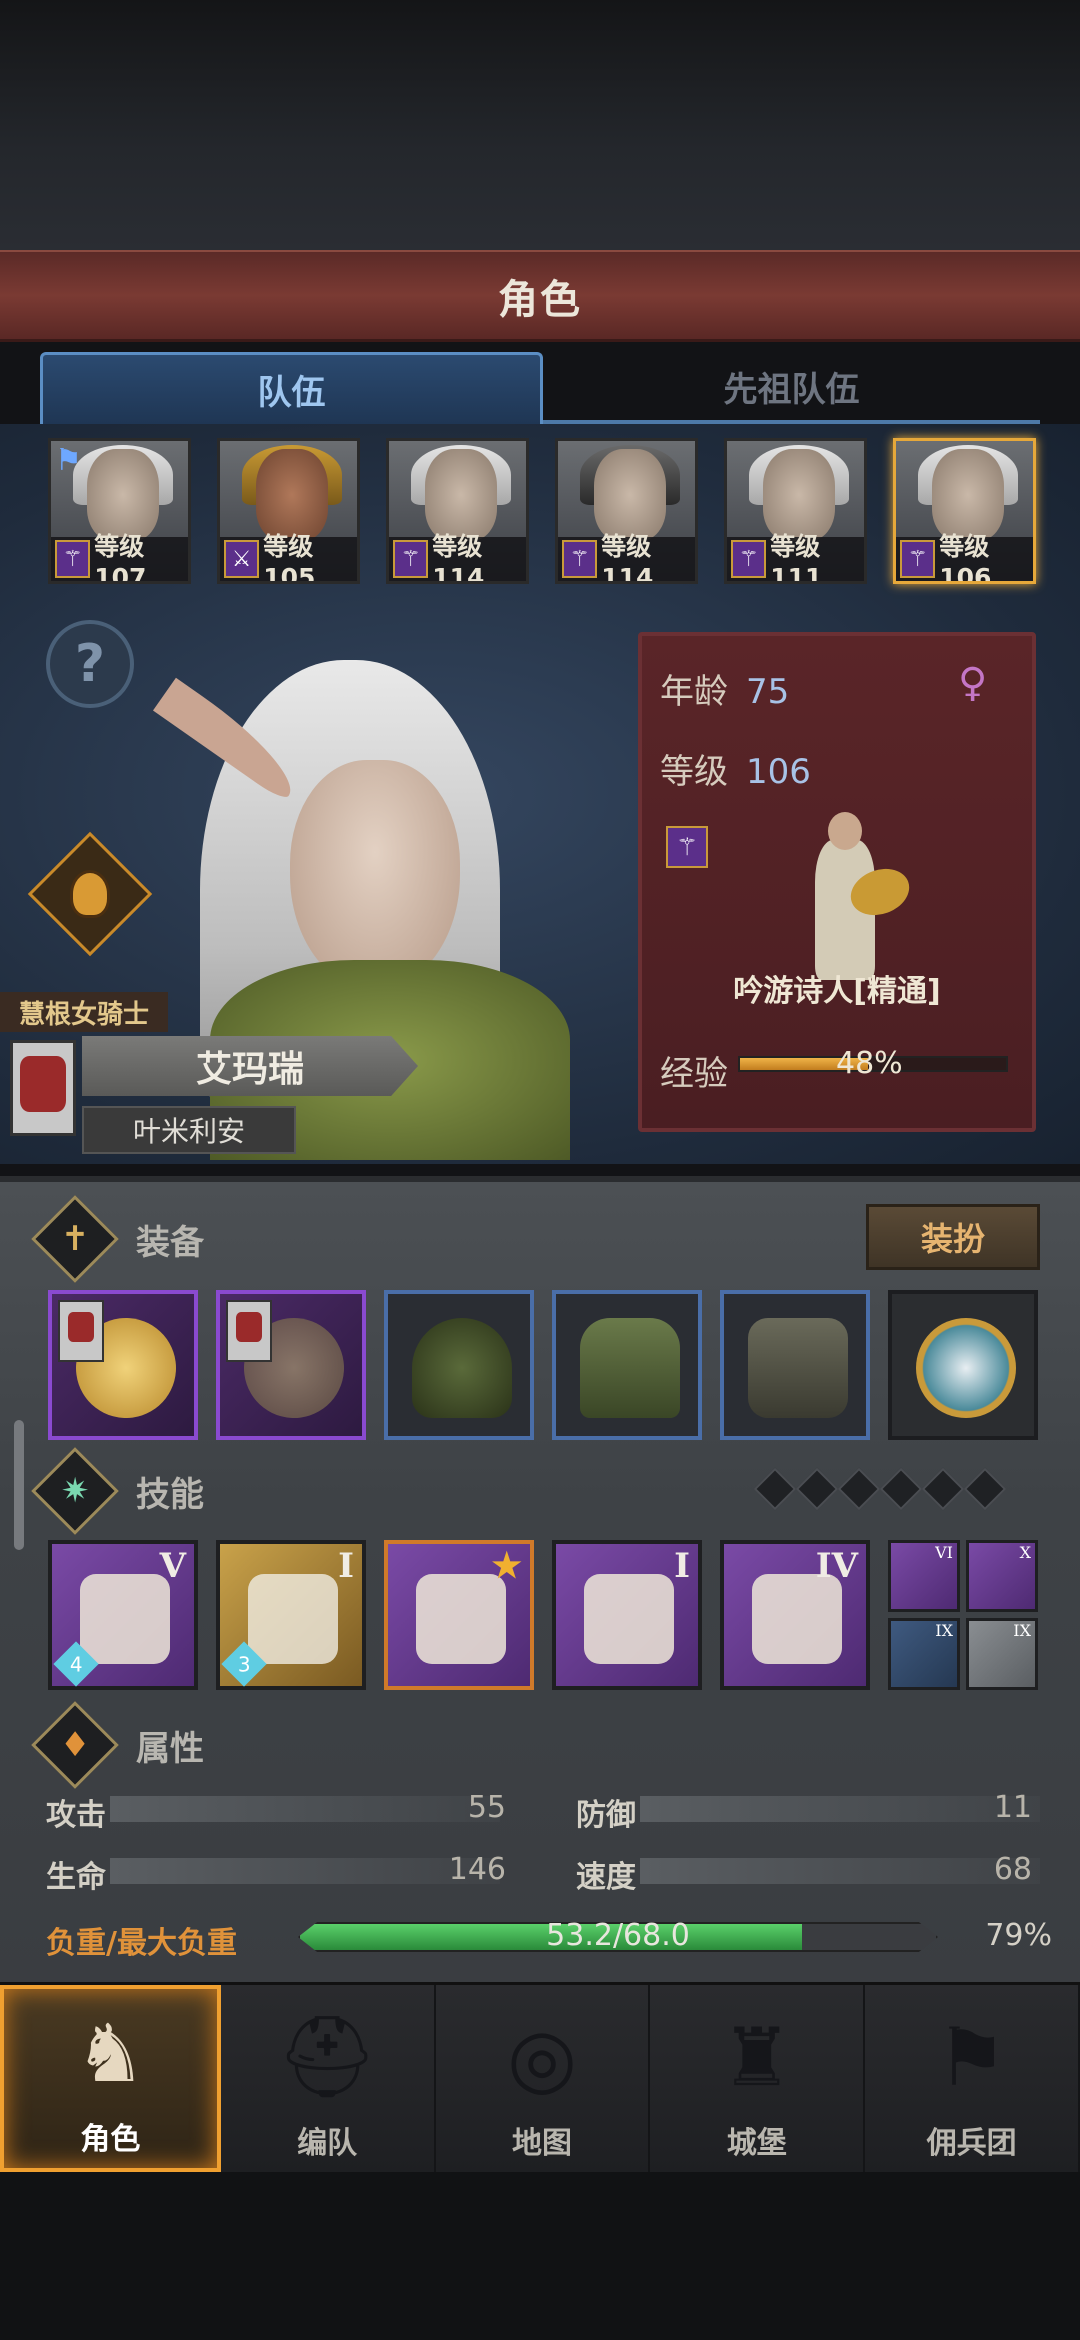  What do you see at coordinates (1022, 1630) in the screenshot?
I see `skill-rank: IX` at bounding box center [1022, 1630].